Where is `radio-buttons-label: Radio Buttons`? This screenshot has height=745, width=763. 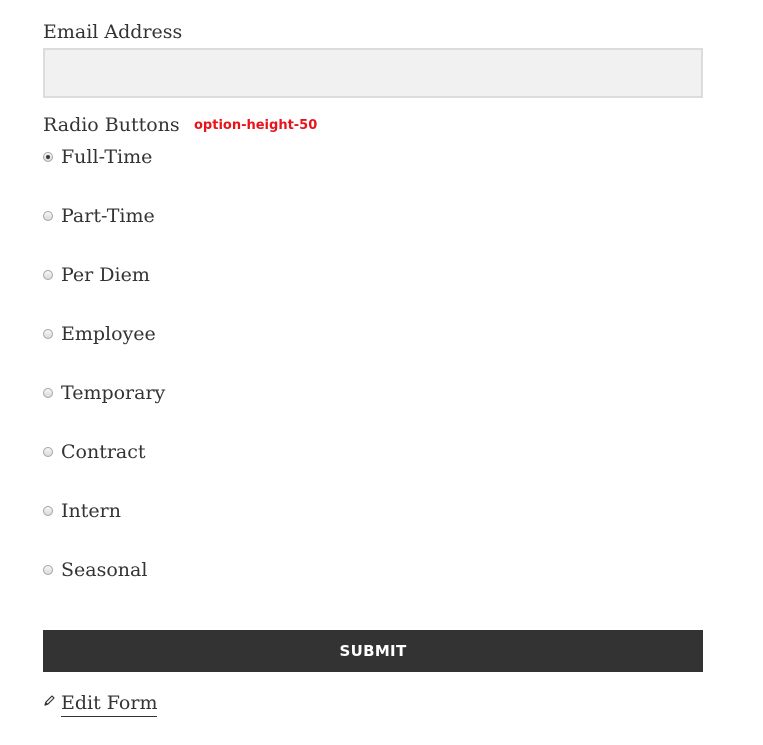
radio-buttons-label: Radio Buttons is located at coordinates (111, 125).